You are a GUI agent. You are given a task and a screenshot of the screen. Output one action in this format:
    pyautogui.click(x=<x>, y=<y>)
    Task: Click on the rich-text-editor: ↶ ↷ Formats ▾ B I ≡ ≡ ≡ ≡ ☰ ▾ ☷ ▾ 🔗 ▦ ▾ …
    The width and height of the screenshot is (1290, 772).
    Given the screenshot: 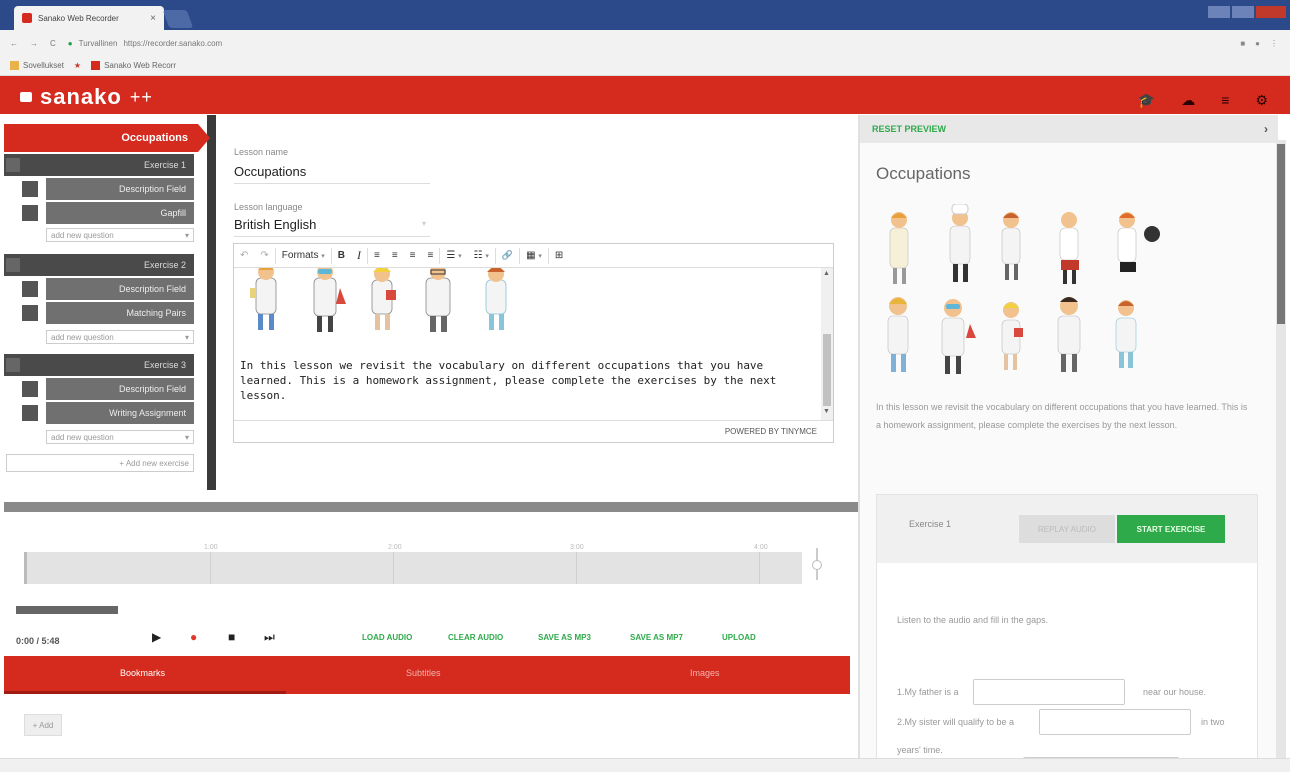 What is the action you would take?
    pyautogui.click(x=533, y=343)
    